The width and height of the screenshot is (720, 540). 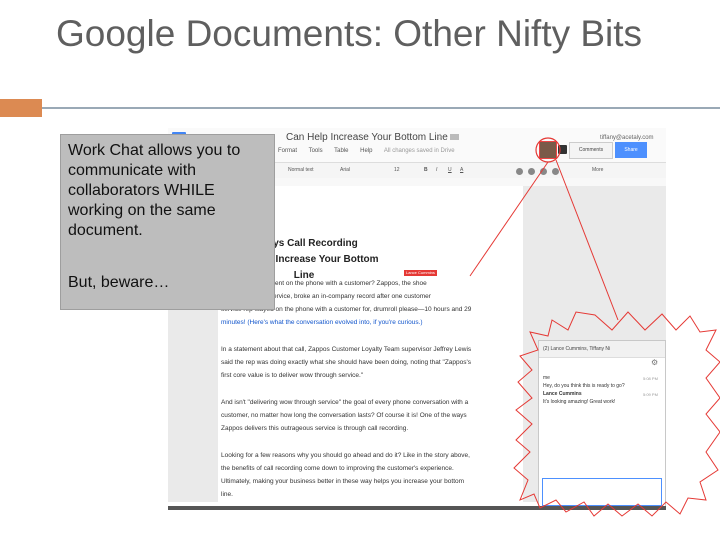 I want to click on comments-button: Comments, so click(x=591, y=150).